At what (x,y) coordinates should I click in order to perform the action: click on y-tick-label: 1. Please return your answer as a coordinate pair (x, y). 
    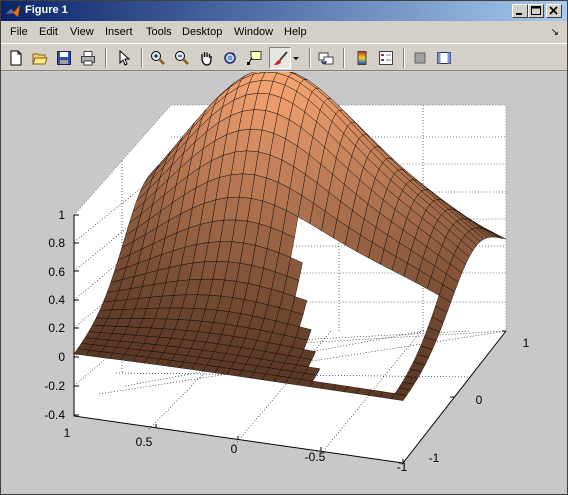
    Looking at the image, I should click on (526, 343).